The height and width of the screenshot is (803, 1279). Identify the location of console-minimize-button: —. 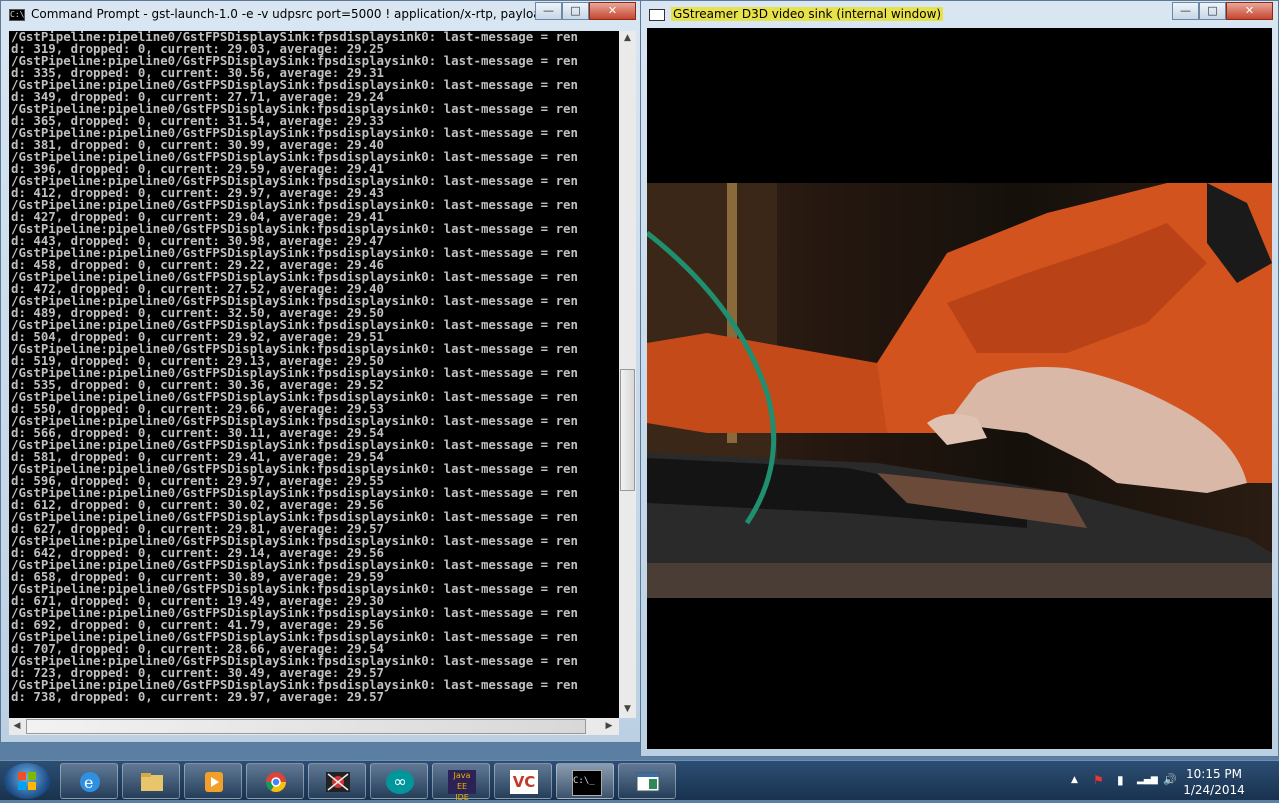
(548, 11).